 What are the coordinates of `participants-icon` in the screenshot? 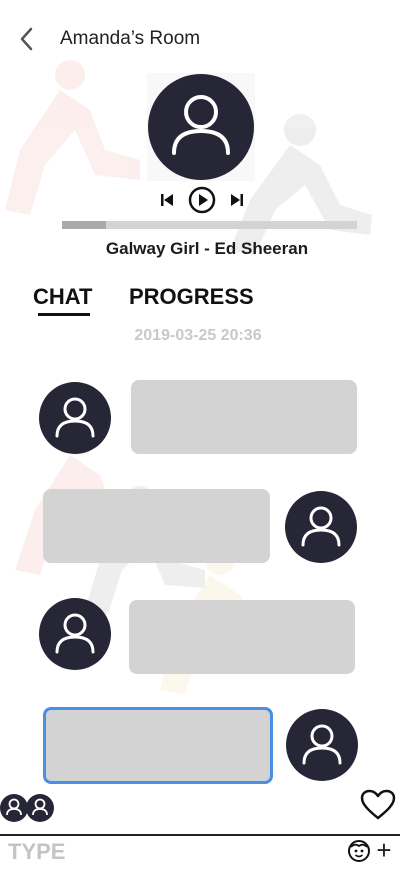 It's located at (27, 808).